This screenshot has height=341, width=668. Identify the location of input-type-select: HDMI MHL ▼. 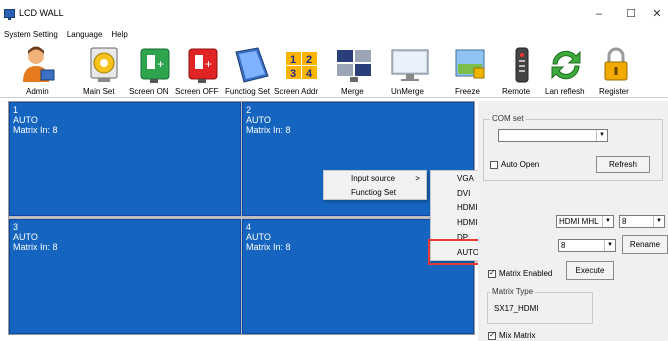
(585, 221).